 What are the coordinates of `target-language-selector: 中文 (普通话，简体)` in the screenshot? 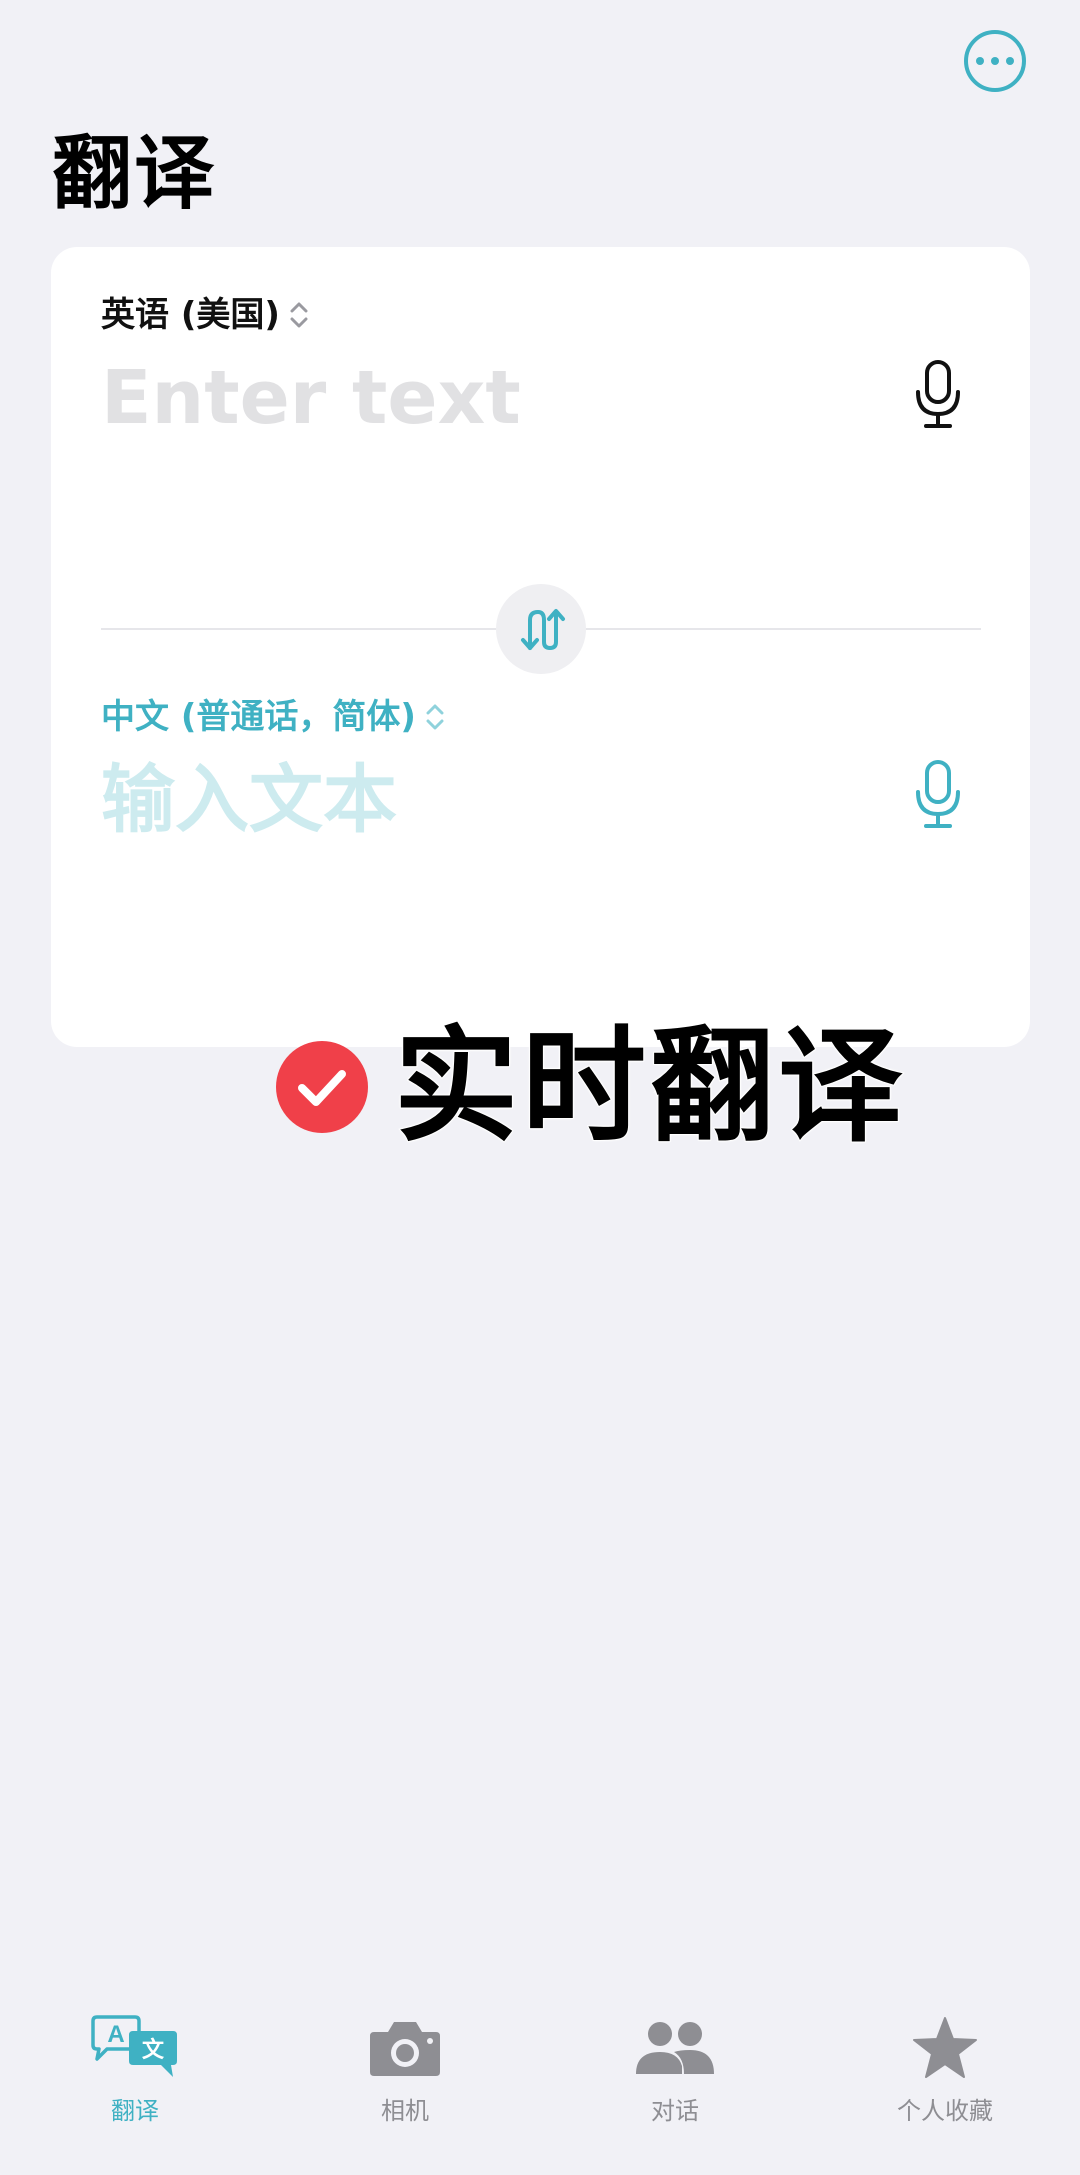 It's located at (272, 717).